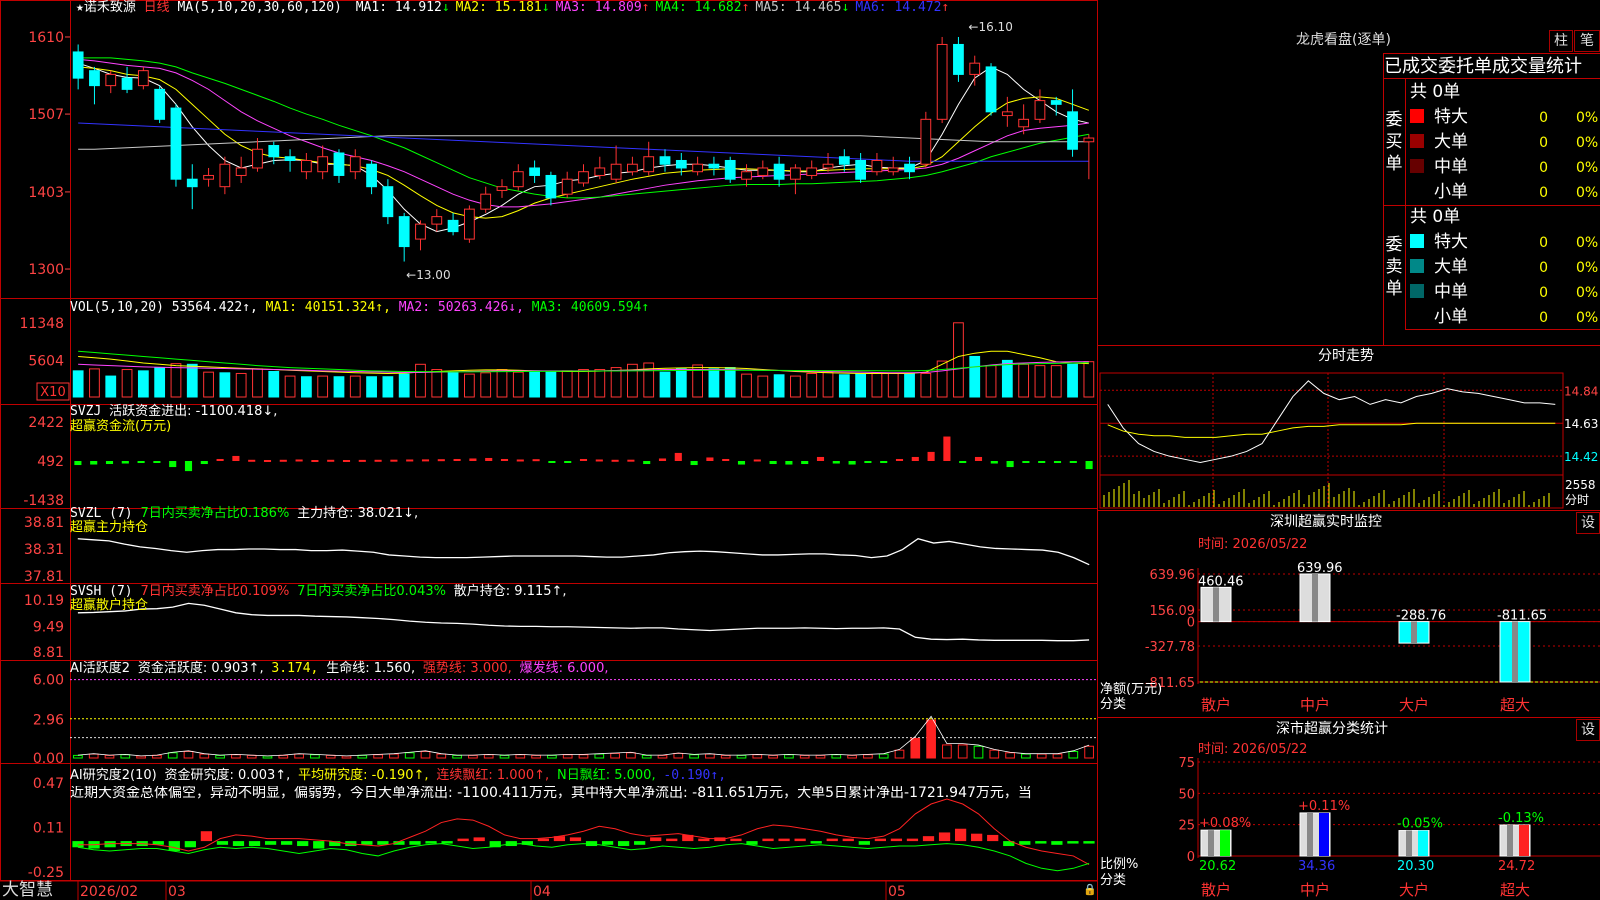 The width and height of the screenshot is (1600, 900). I want to click on monitor-tick-label: 0, so click(1191, 623).